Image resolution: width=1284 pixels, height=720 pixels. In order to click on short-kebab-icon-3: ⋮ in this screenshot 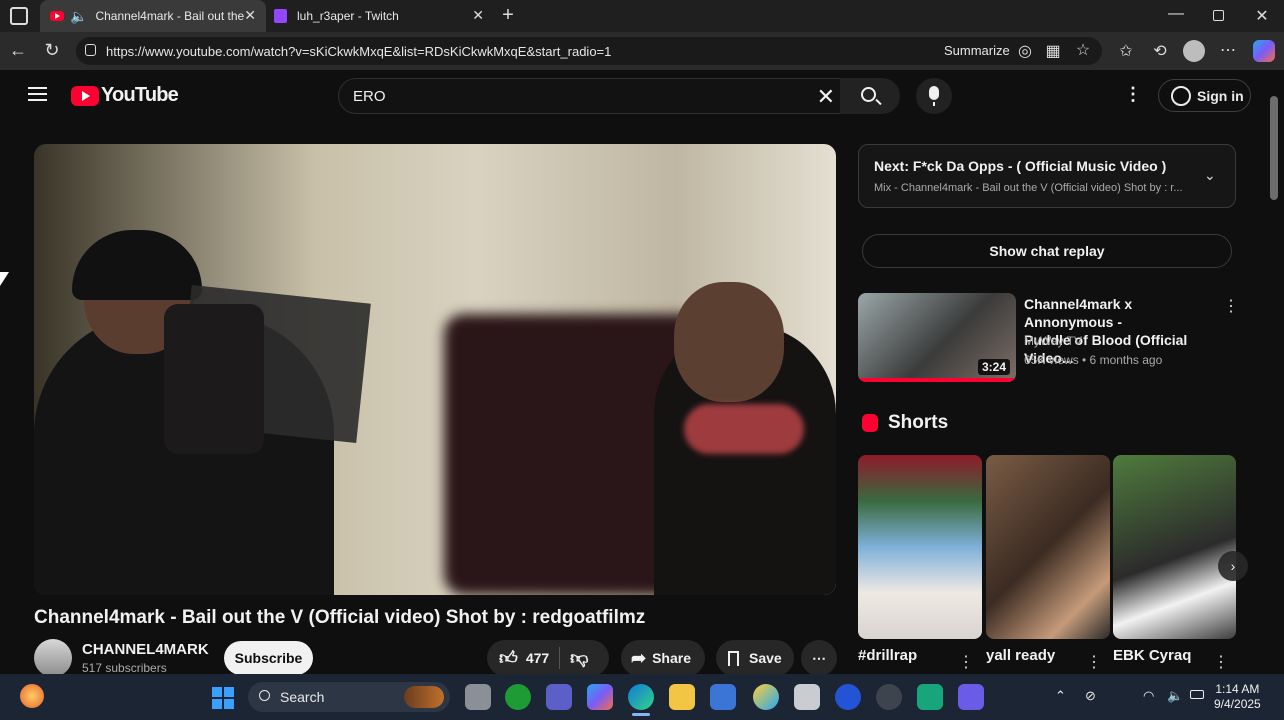, I will do `click(1221, 662)`.